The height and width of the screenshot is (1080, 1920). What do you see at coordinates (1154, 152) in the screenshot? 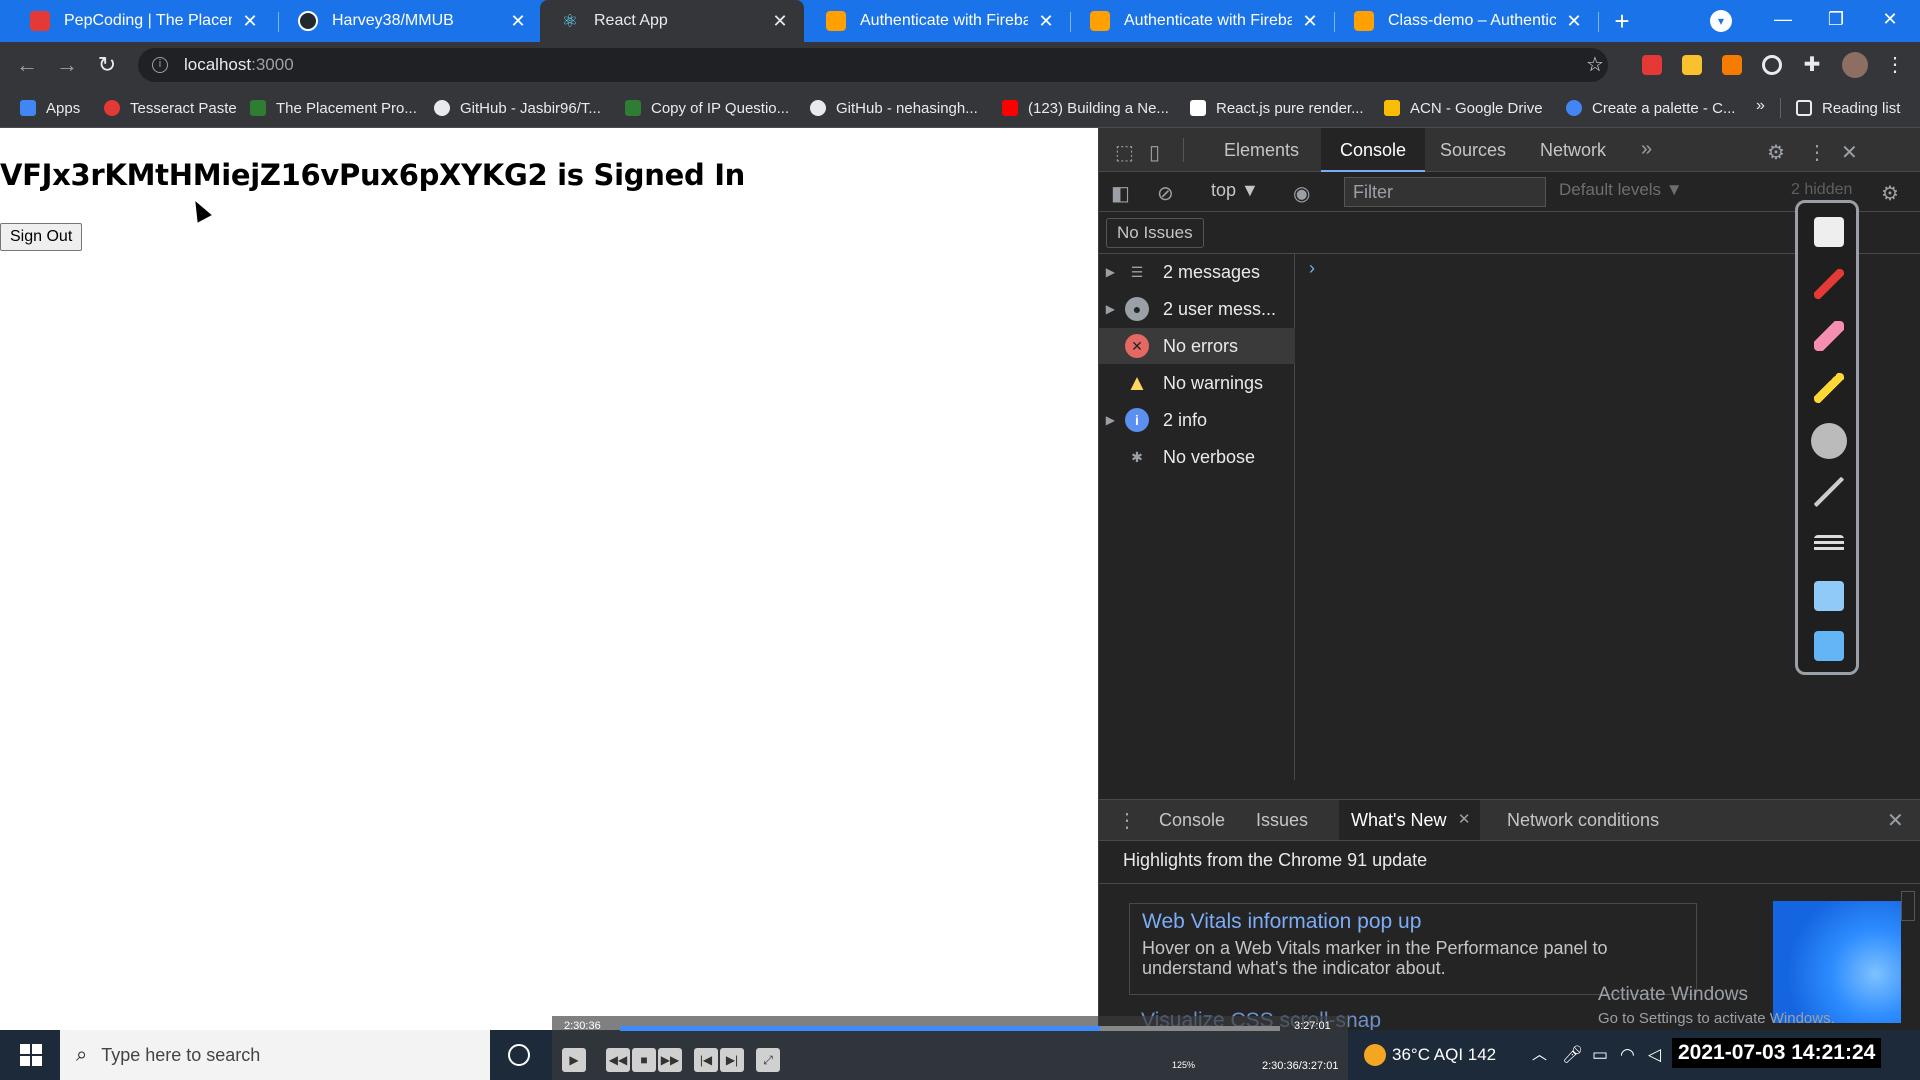
I see `device-toolbar-icon: ▯` at bounding box center [1154, 152].